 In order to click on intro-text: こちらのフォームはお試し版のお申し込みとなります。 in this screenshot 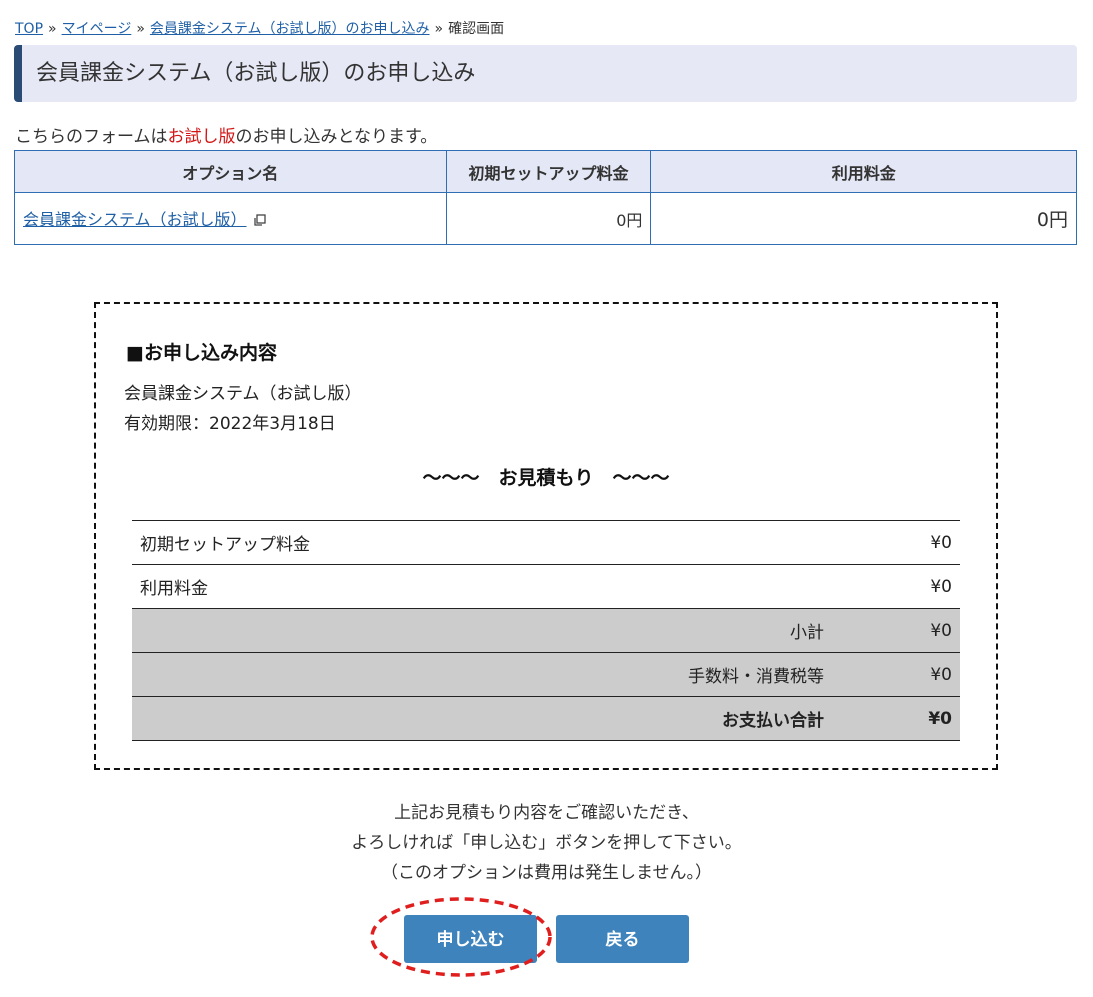, I will do `click(226, 134)`.